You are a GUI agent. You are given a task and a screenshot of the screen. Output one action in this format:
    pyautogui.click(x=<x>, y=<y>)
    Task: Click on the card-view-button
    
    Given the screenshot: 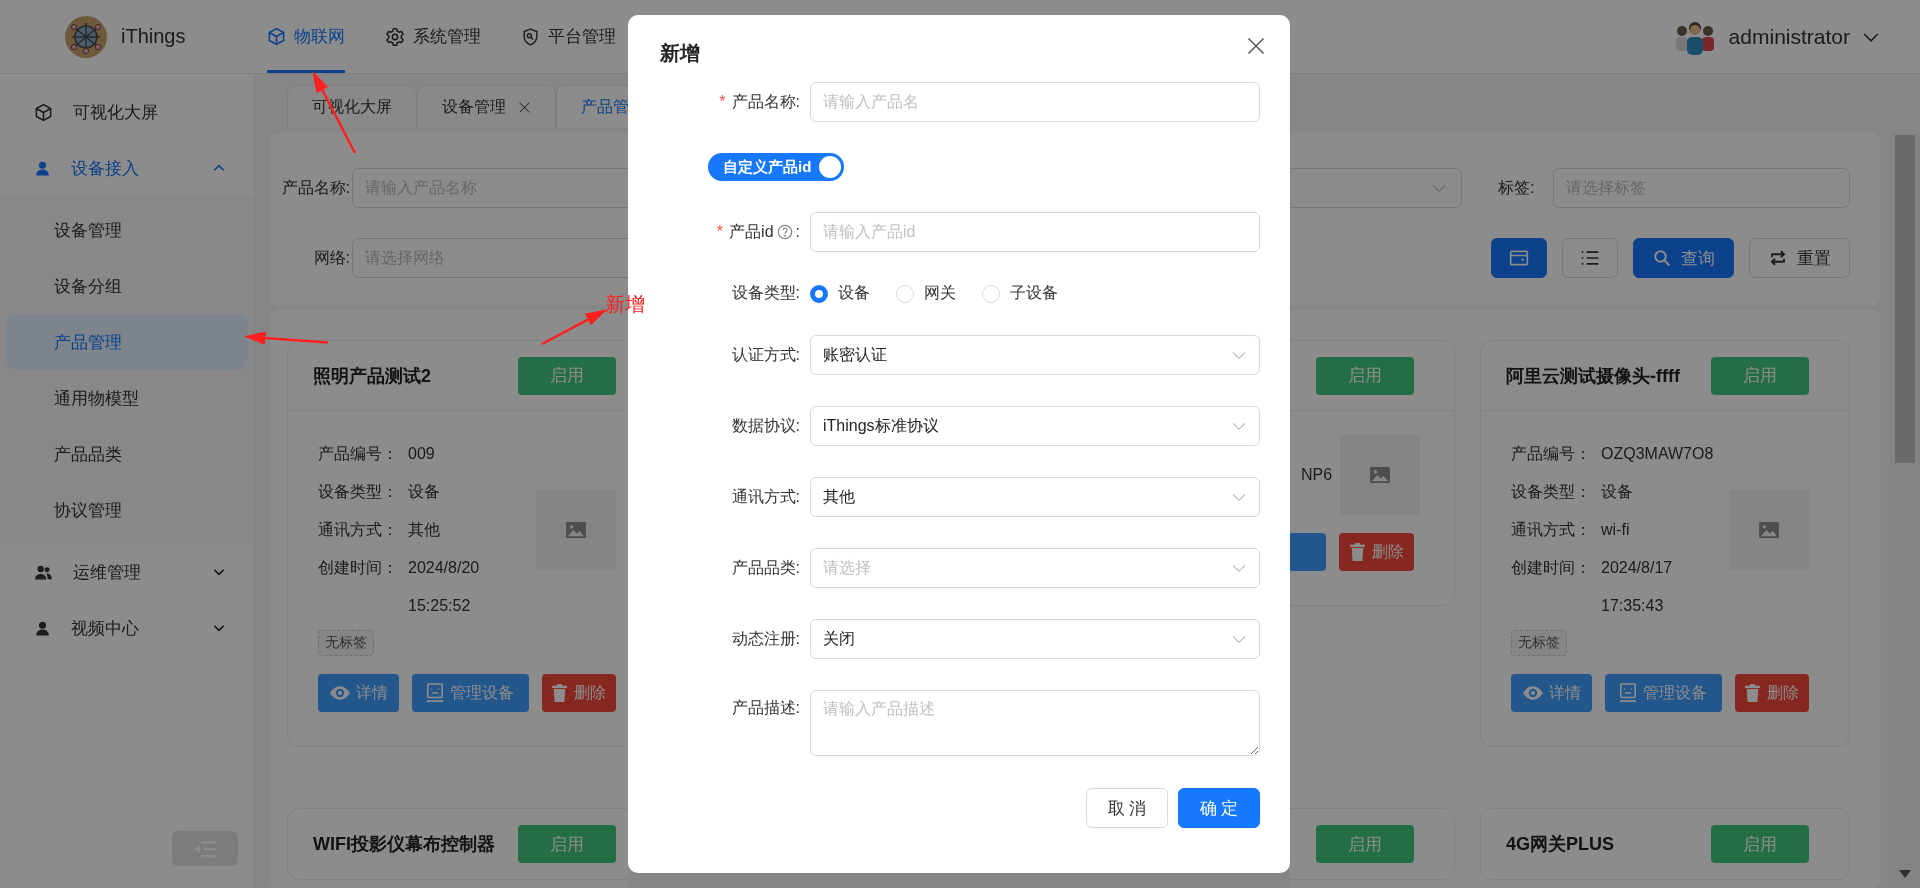 What is the action you would take?
    pyautogui.click(x=1519, y=258)
    